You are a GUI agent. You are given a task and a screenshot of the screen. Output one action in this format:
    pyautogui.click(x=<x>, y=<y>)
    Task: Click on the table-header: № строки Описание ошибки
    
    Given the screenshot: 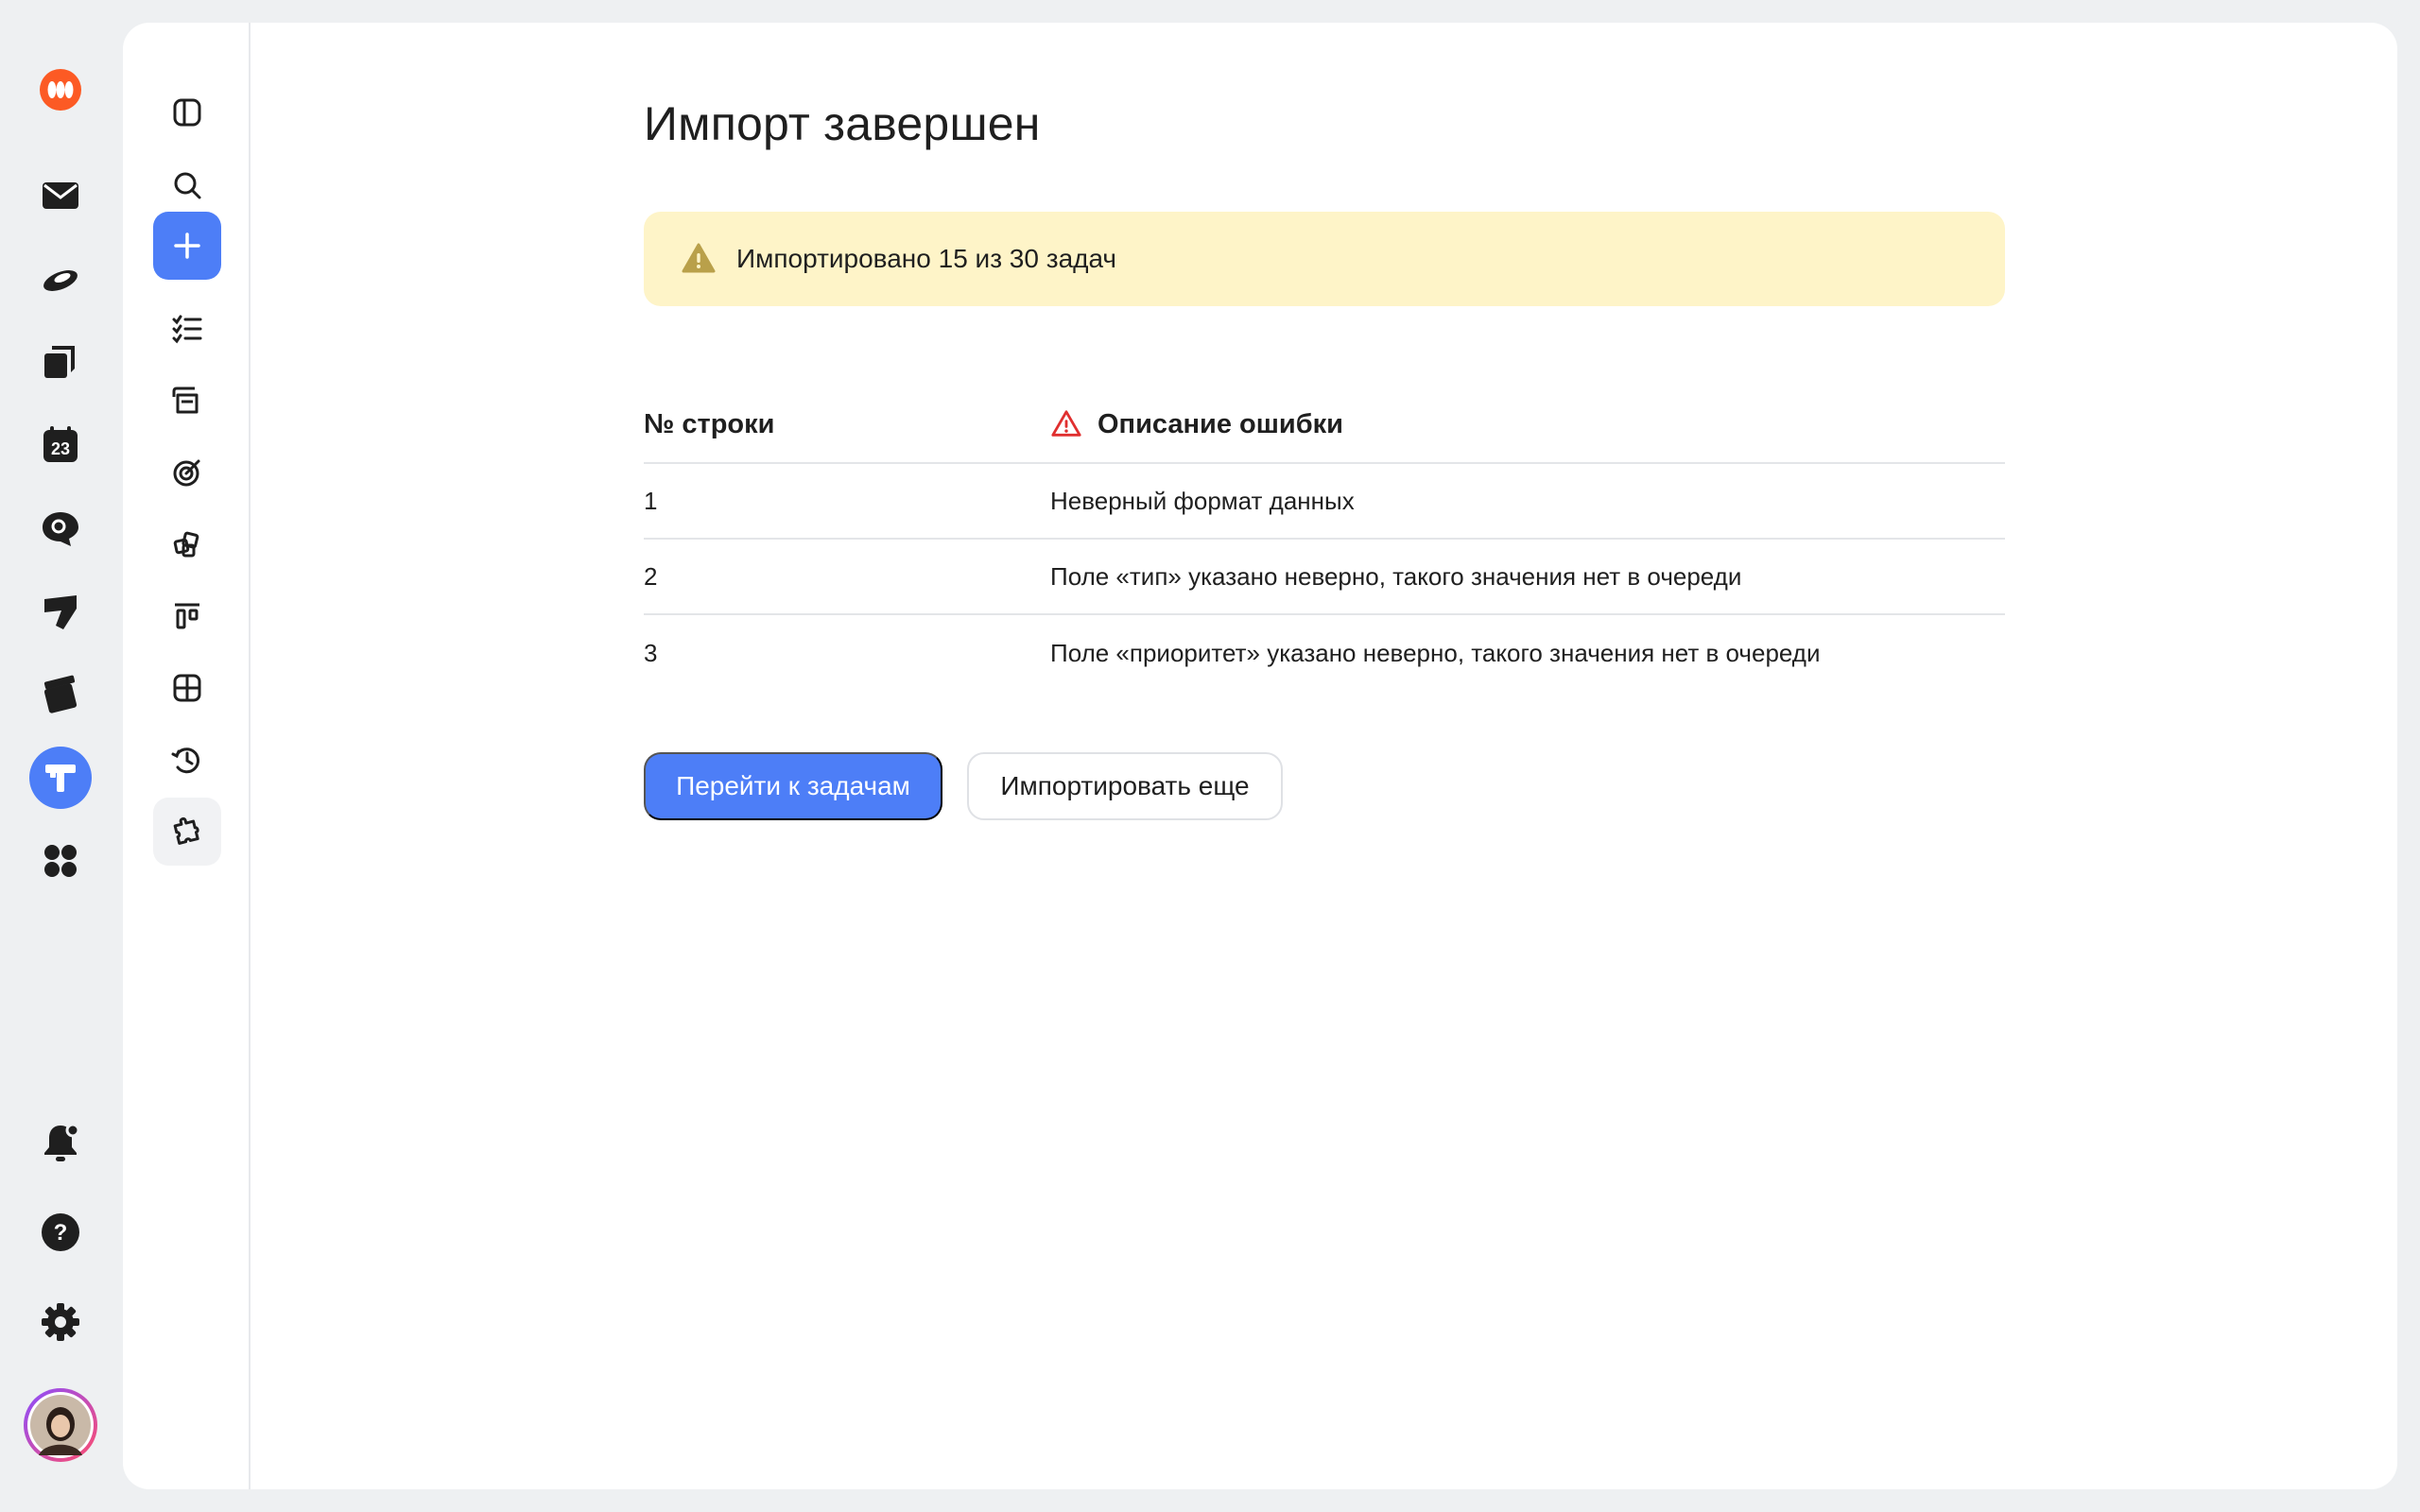 What is the action you would take?
    pyautogui.click(x=1324, y=425)
    